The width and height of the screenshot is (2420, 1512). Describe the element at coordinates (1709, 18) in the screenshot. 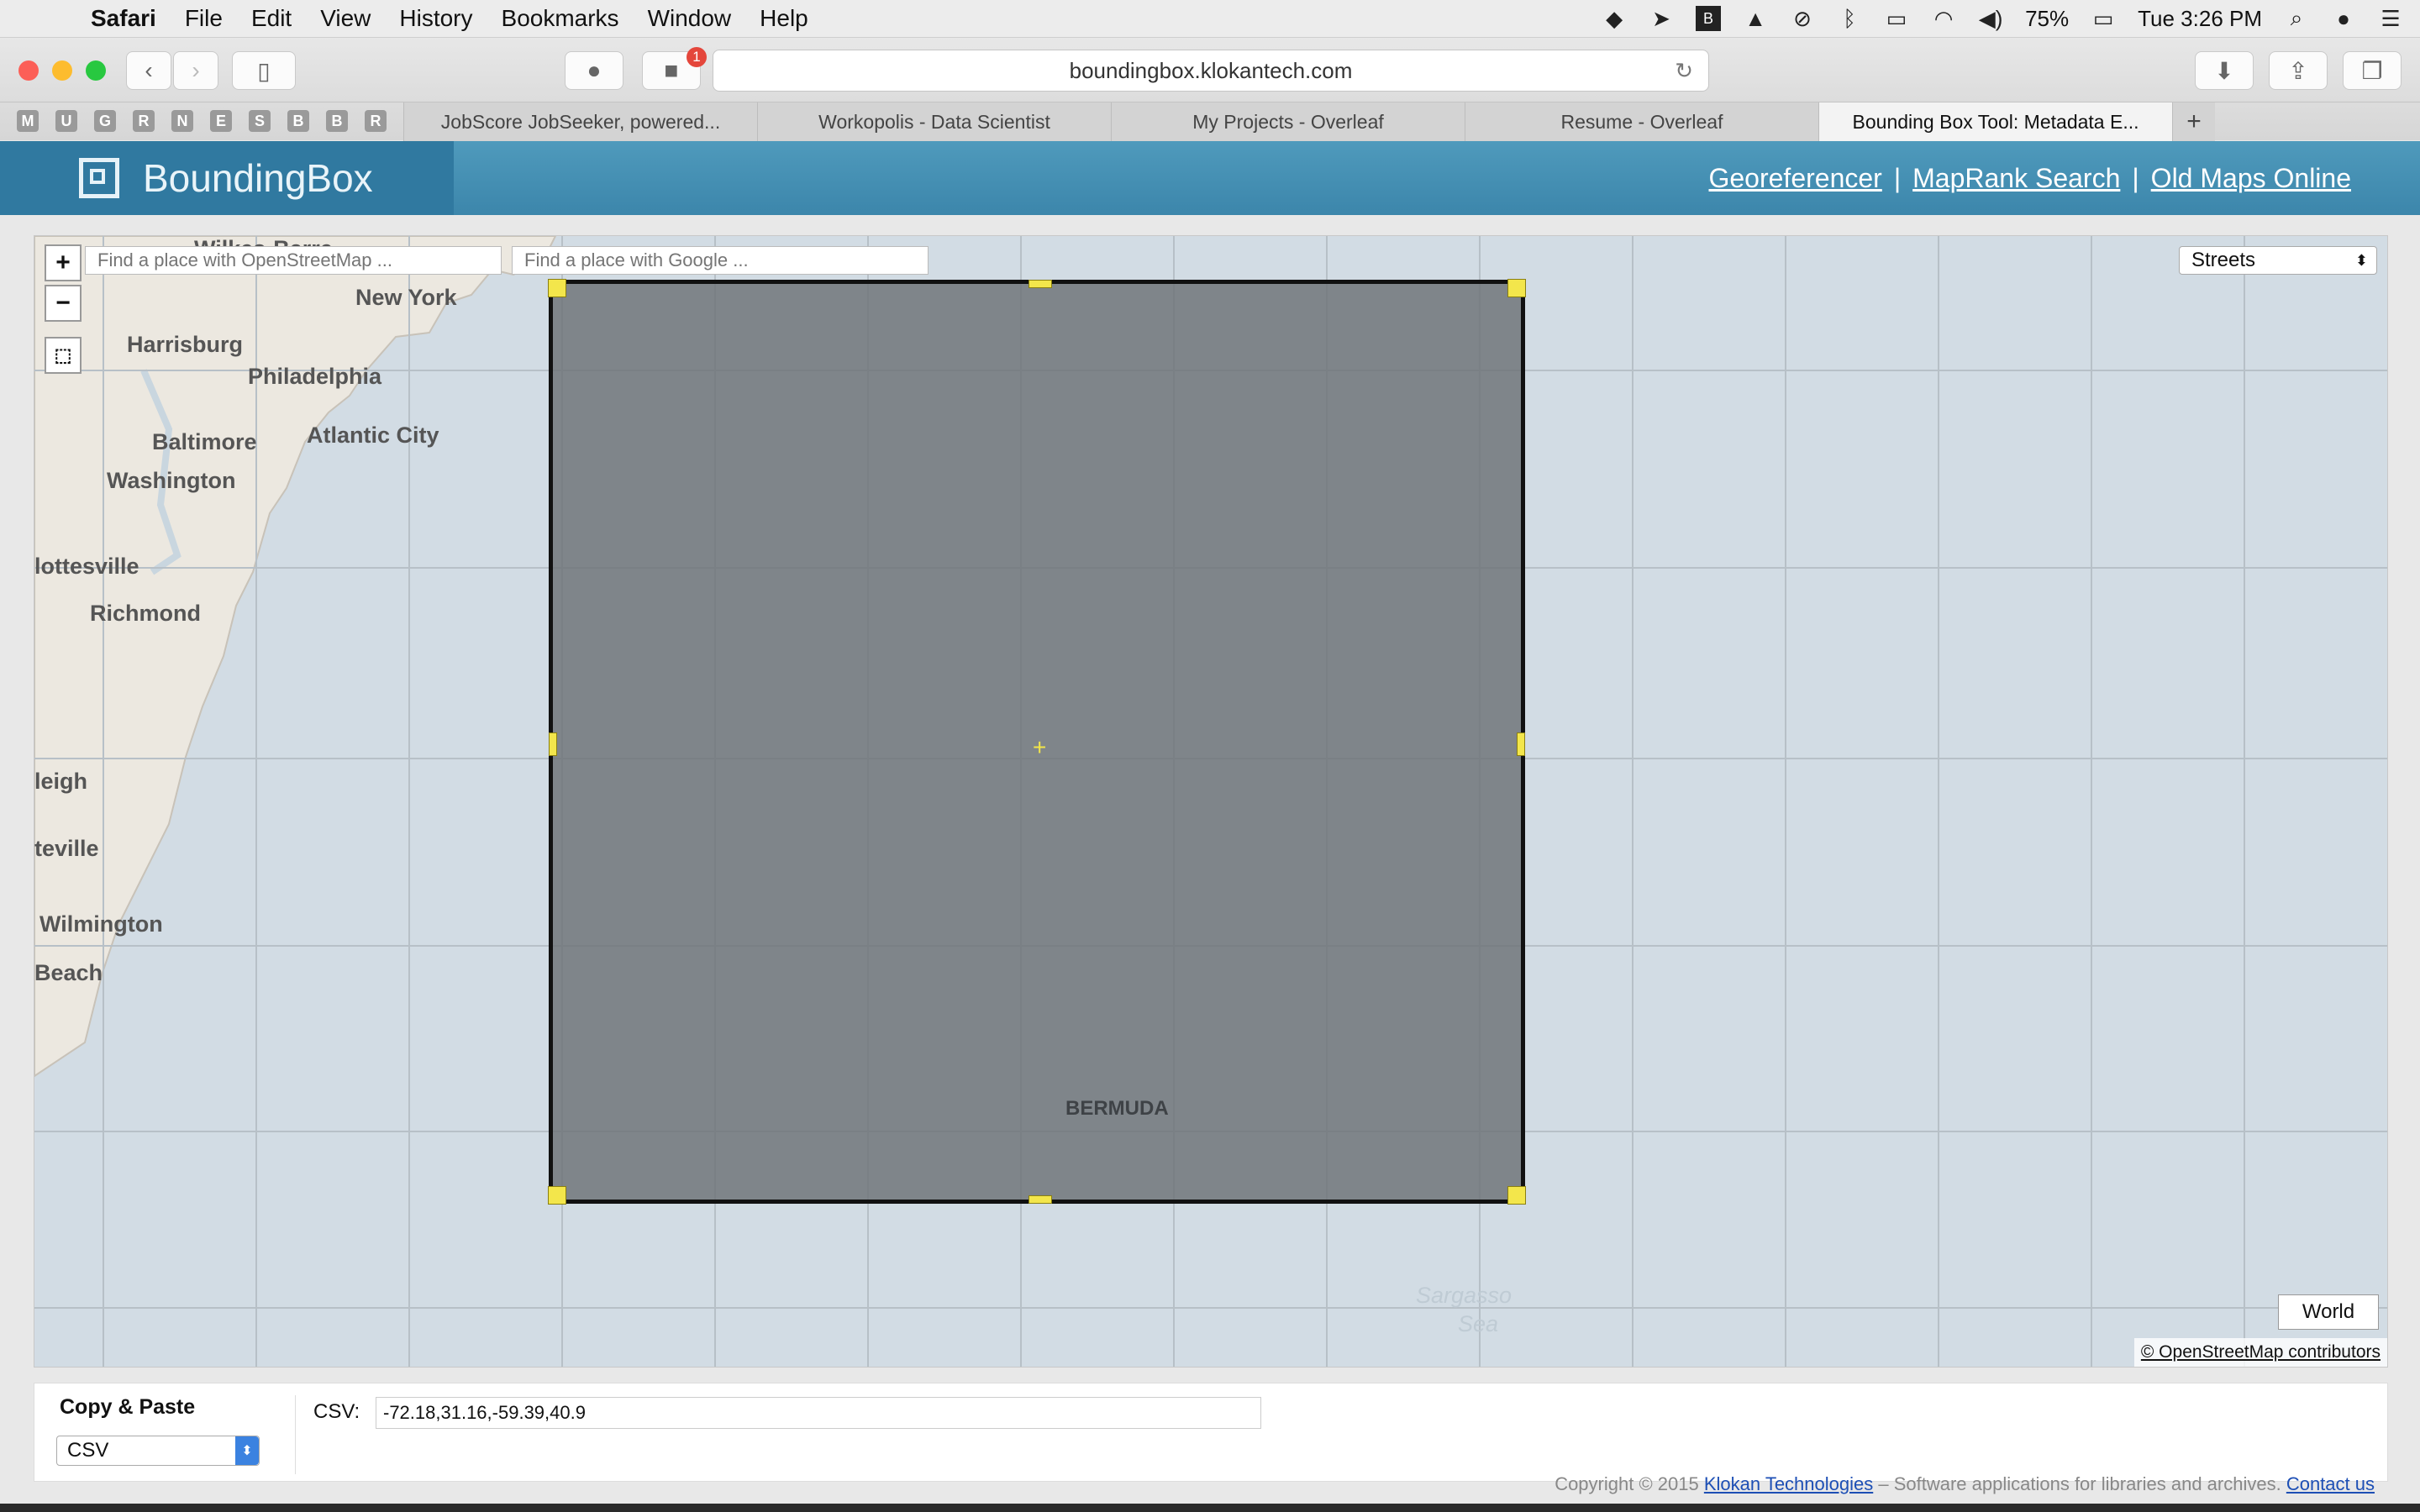

I see `bitdefender-icon: B` at that location.